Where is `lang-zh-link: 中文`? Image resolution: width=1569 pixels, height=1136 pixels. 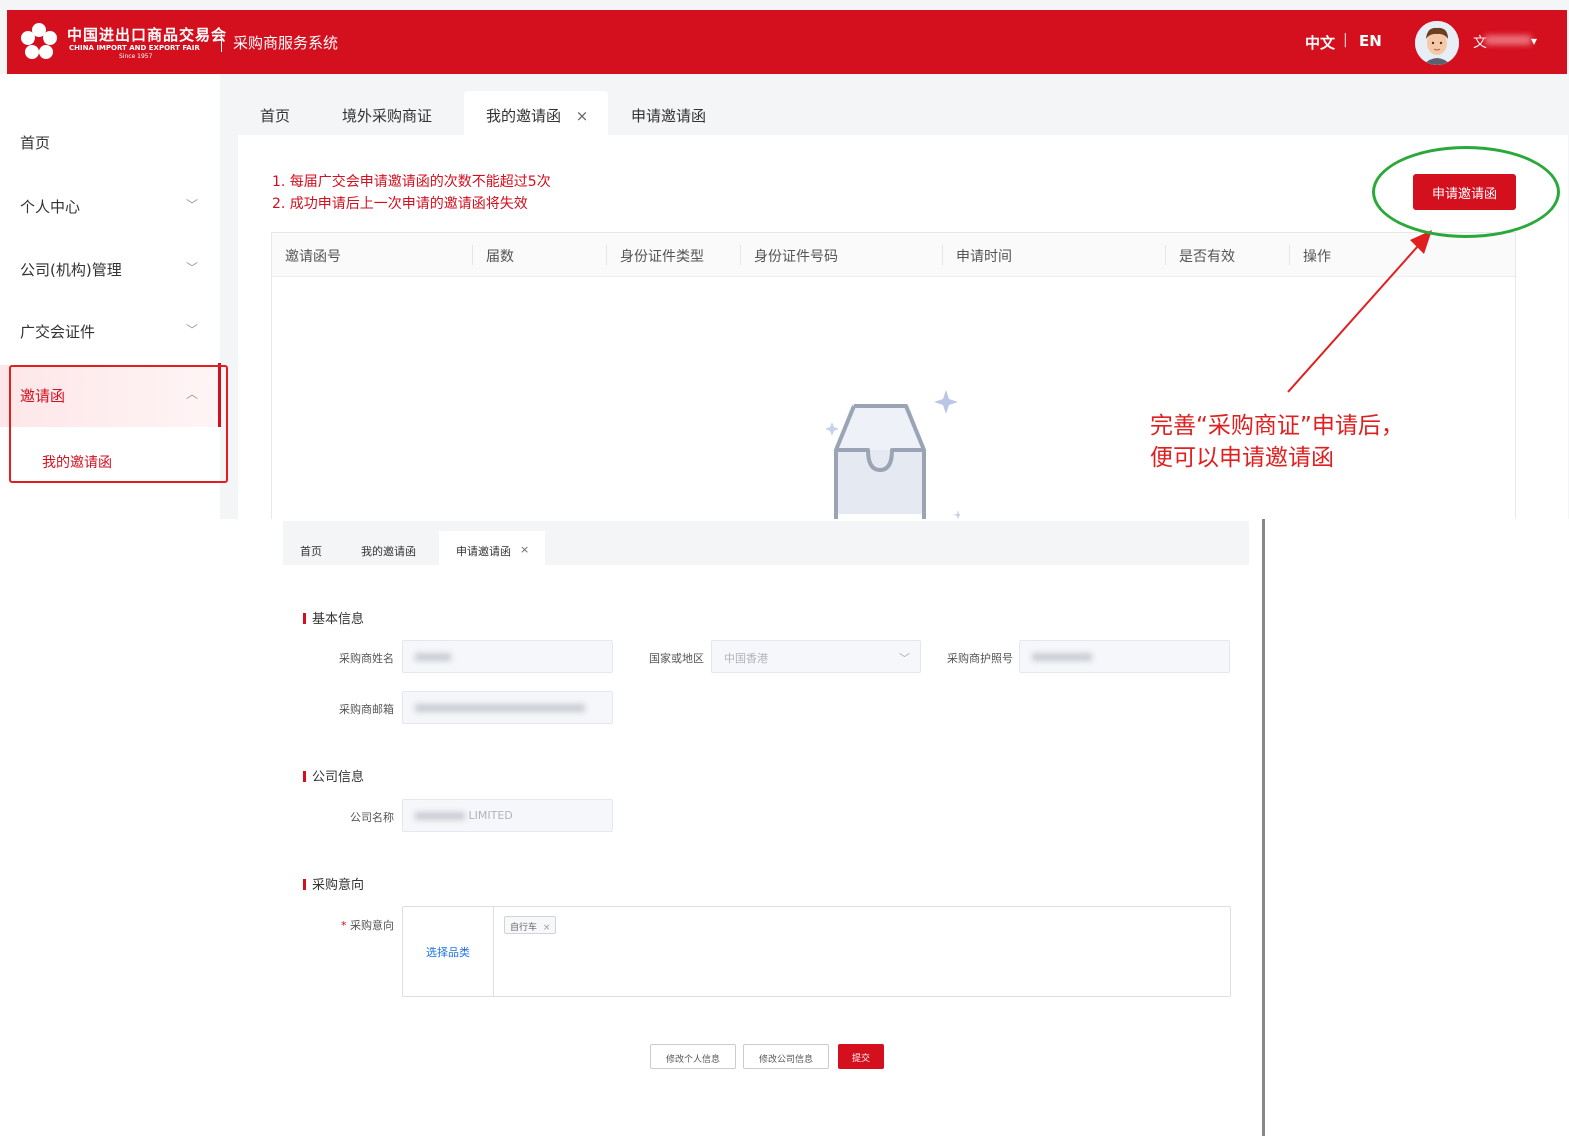
lang-zh-link: 中文 is located at coordinates (1320, 42).